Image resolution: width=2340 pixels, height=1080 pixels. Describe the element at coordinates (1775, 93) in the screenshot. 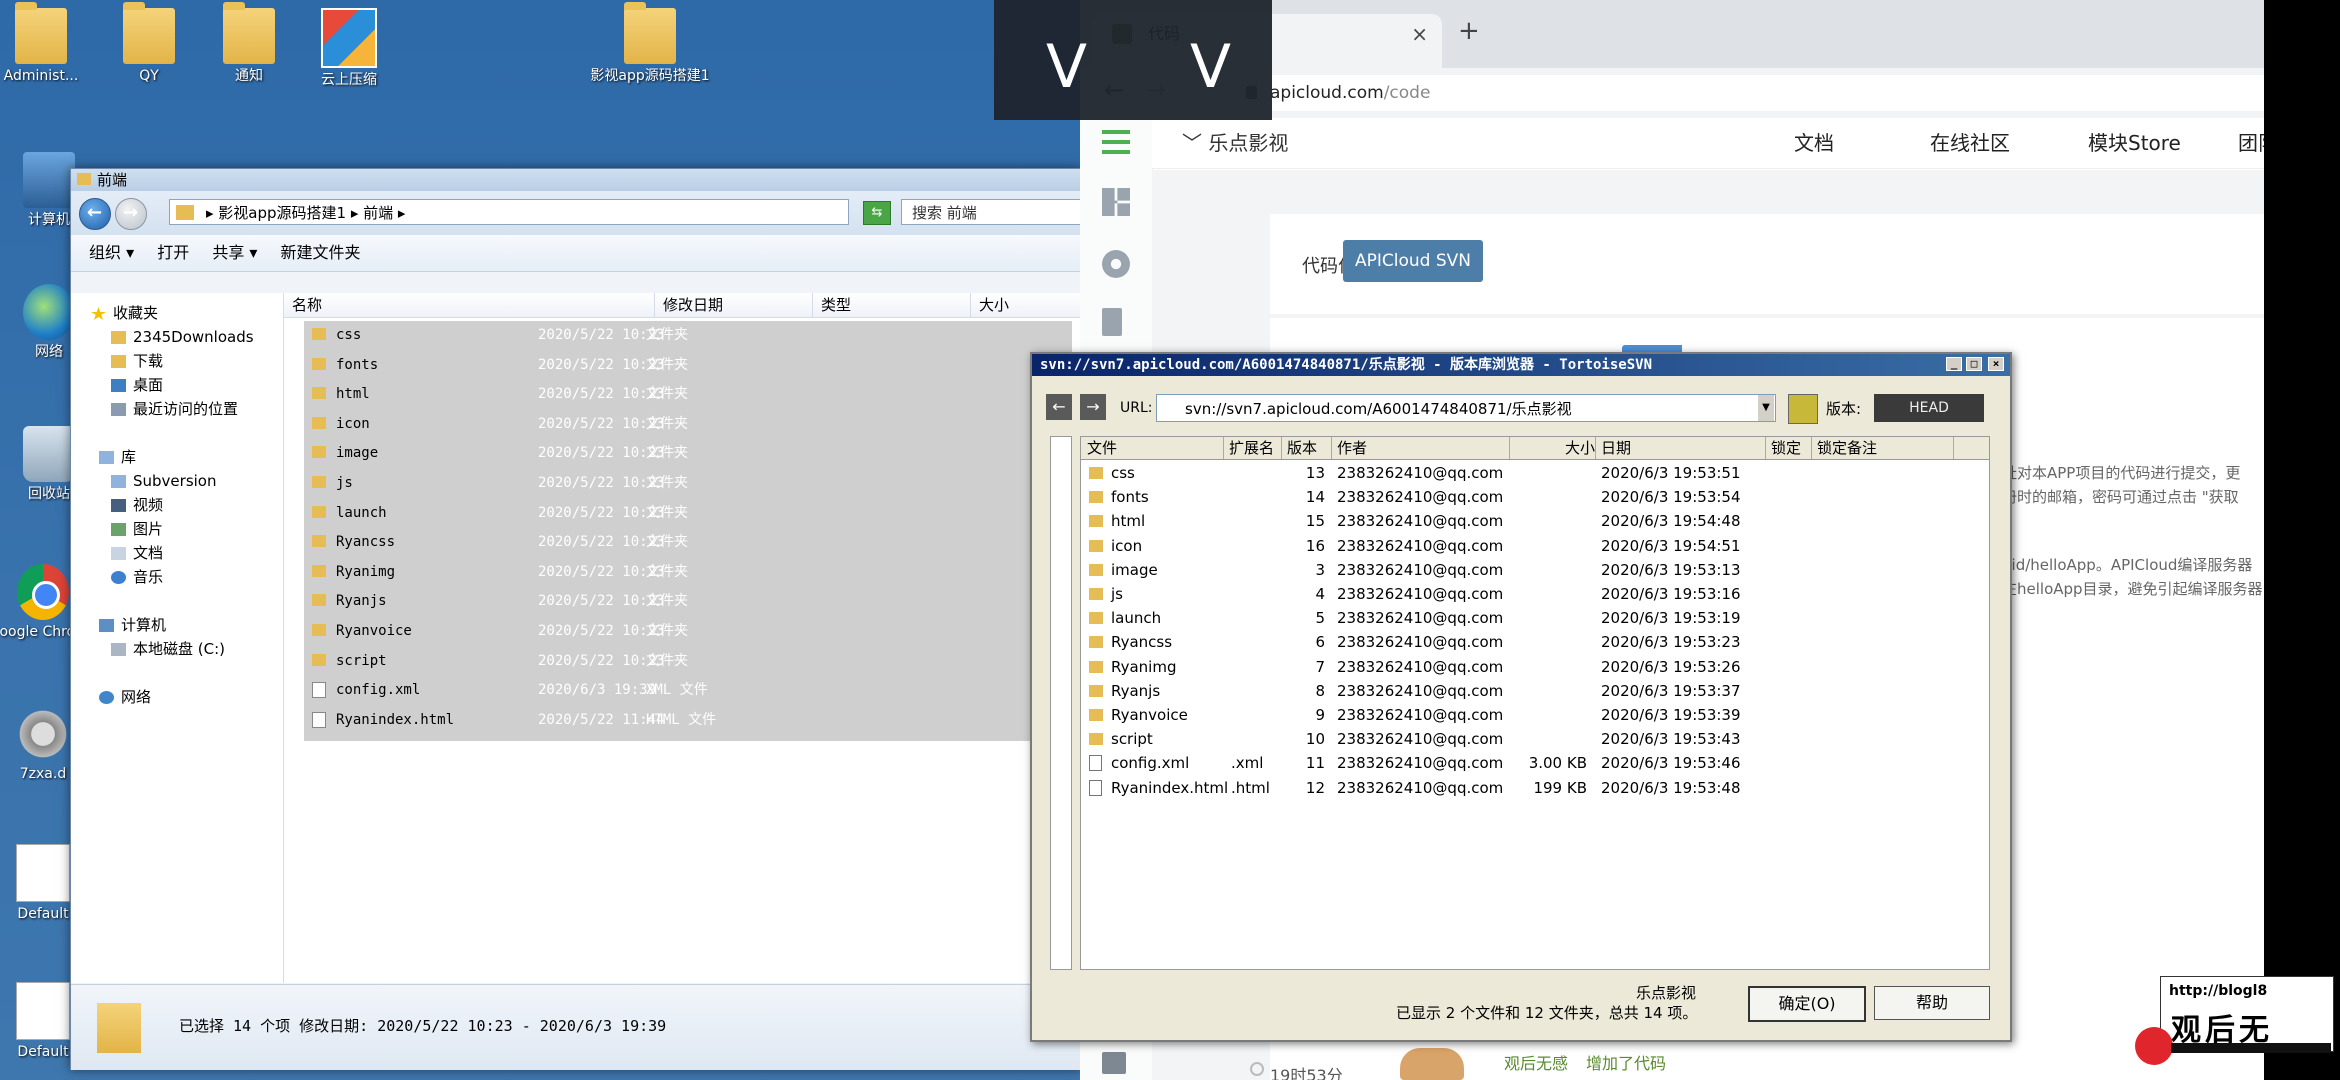

I see `url-input: apicloud.com/code` at that location.